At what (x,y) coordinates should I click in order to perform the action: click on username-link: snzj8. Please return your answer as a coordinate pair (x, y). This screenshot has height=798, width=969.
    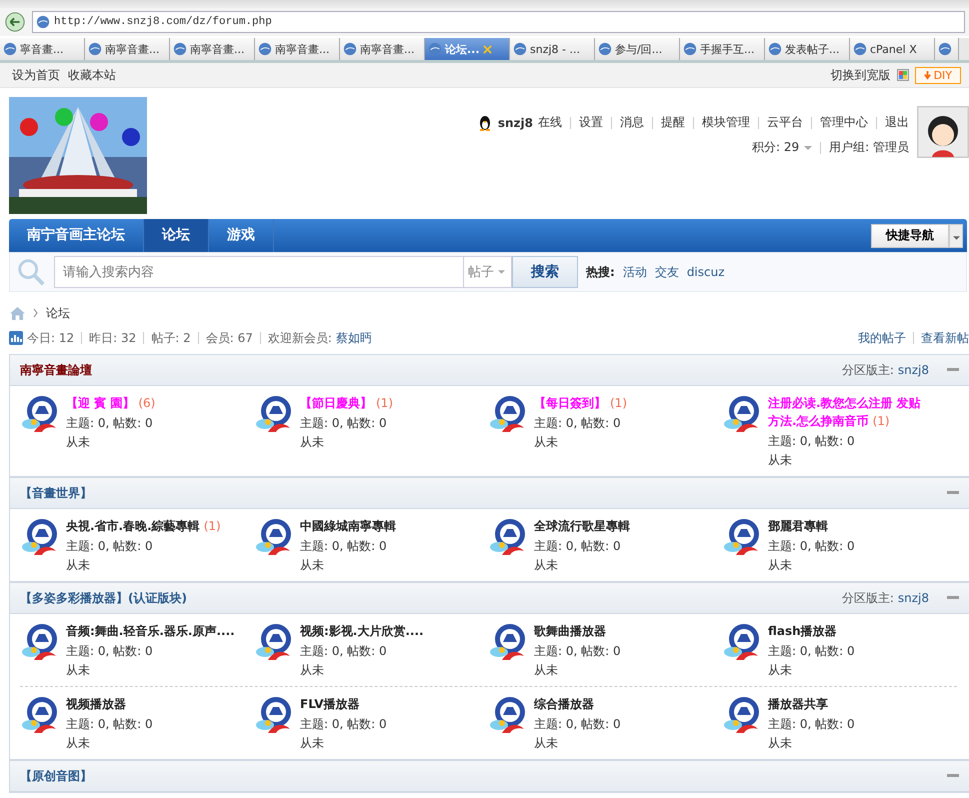
    Looking at the image, I should click on (515, 123).